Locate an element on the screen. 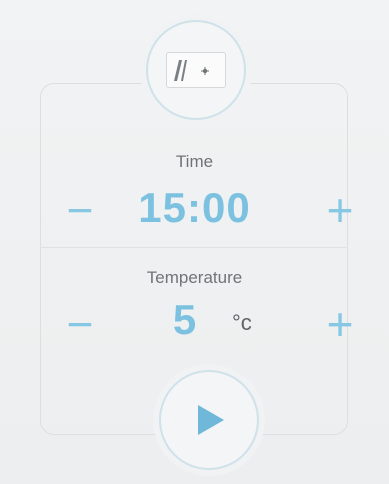 Image resolution: width=389 pixels, height=484 pixels. time-increase-button: + is located at coordinates (340, 210).